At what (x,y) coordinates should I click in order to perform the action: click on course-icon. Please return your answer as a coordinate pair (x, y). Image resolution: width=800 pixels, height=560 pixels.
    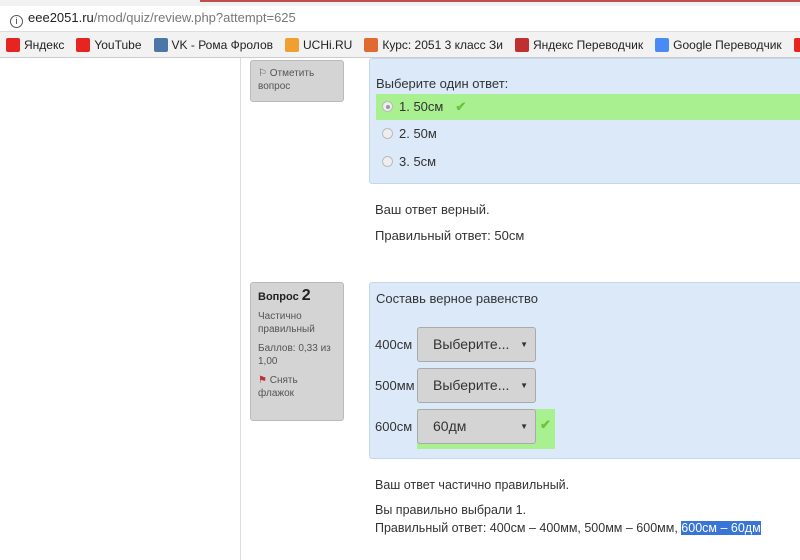
    Looking at the image, I should click on (371, 45).